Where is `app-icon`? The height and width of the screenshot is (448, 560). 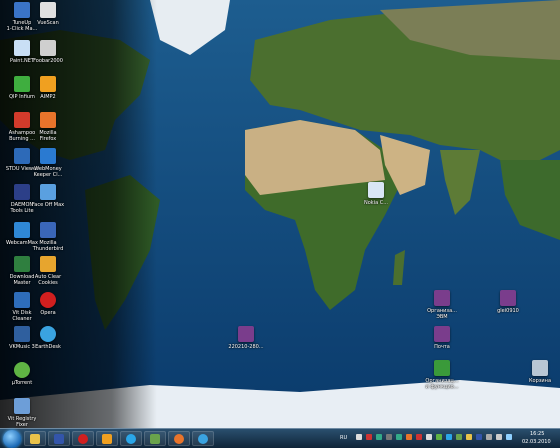
app-icon is located at coordinates (155, 439).